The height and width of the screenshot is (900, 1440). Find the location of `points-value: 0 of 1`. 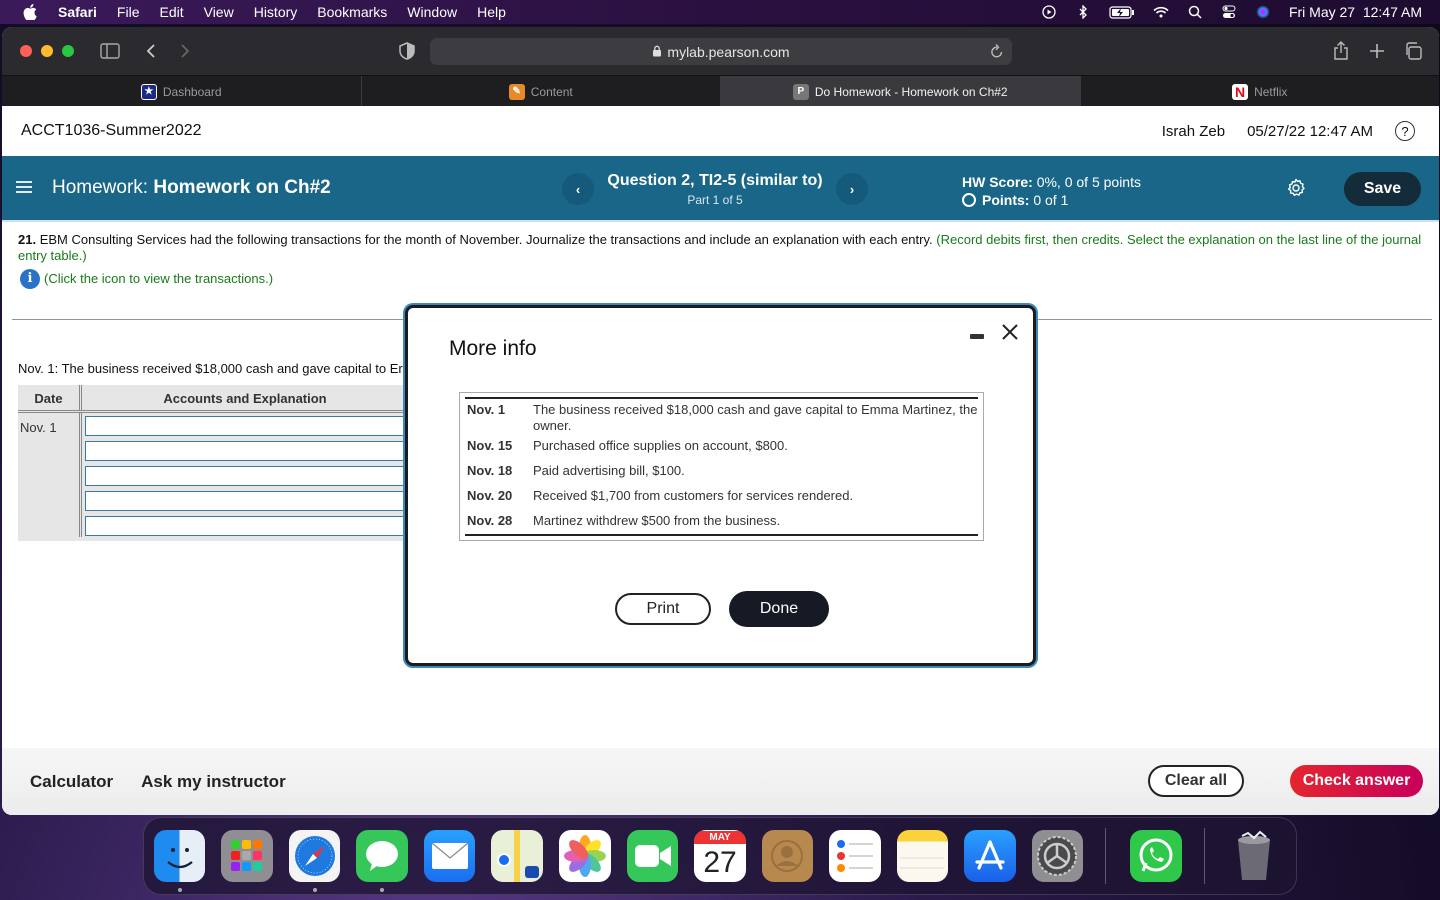

points-value: 0 of 1 is located at coordinates (1051, 200).